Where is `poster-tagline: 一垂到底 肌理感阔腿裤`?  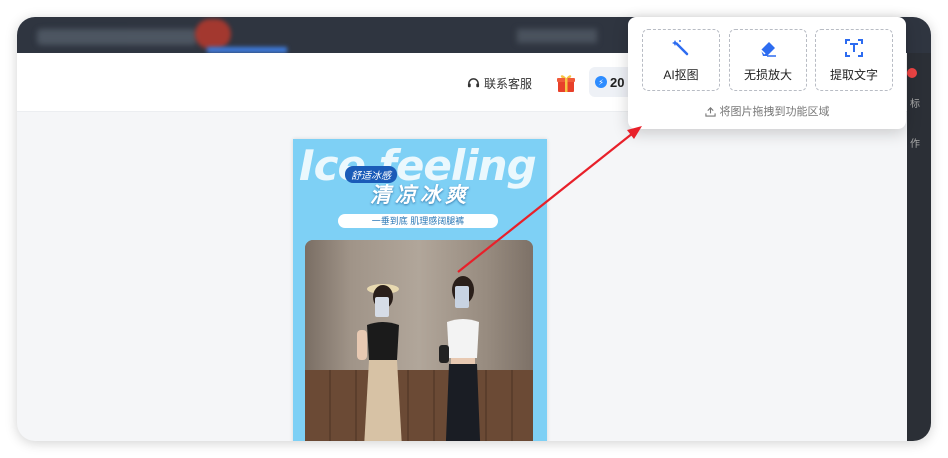 poster-tagline: 一垂到底 肌理感阔腿裤 is located at coordinates (418, 221).